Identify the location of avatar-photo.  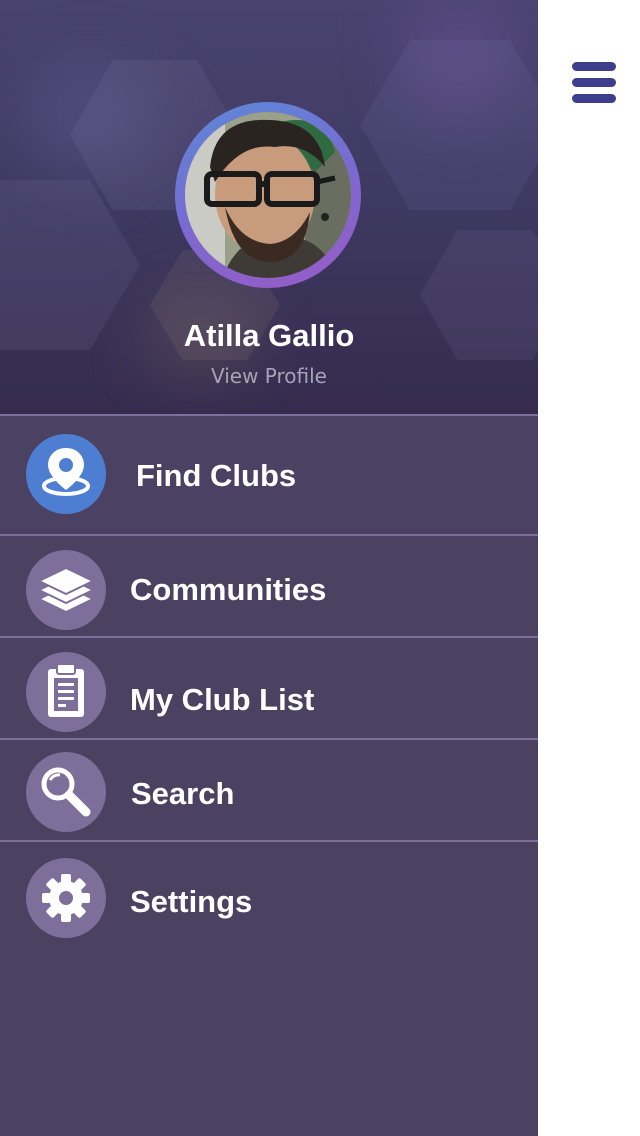
(268, 195).